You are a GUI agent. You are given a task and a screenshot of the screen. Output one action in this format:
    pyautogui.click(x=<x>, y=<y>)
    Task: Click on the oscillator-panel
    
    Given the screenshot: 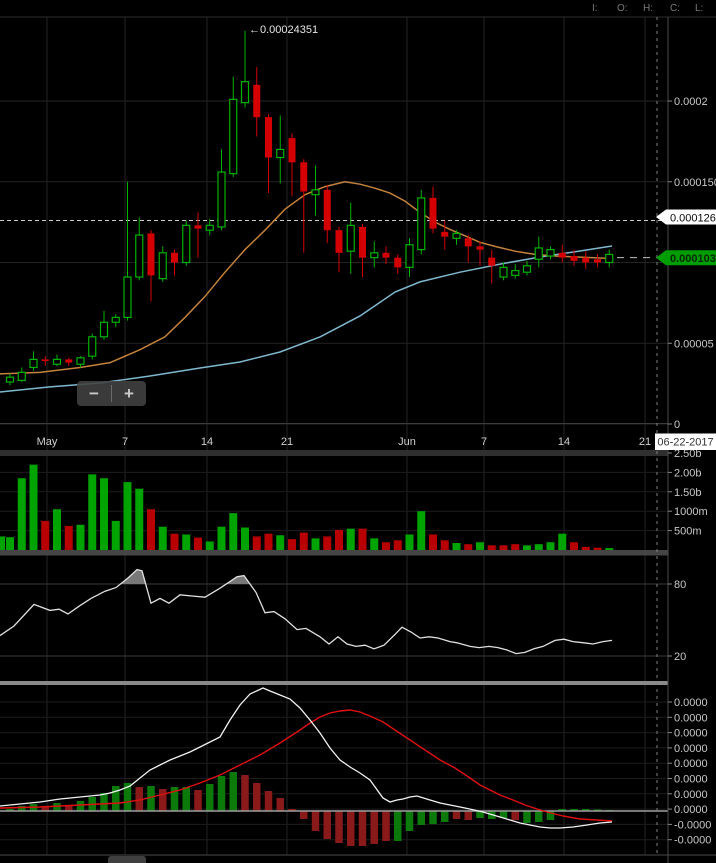 What is the action you would take?
    pyautogui.click(x=306, y=611)
    